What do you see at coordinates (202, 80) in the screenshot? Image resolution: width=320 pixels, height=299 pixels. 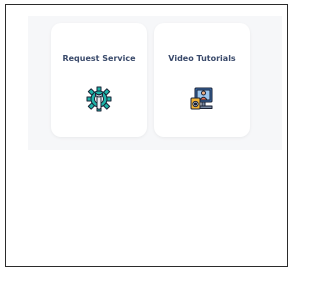 I see `video-tutorials-card: Video Tutorials` at bounding box center [202, 80].